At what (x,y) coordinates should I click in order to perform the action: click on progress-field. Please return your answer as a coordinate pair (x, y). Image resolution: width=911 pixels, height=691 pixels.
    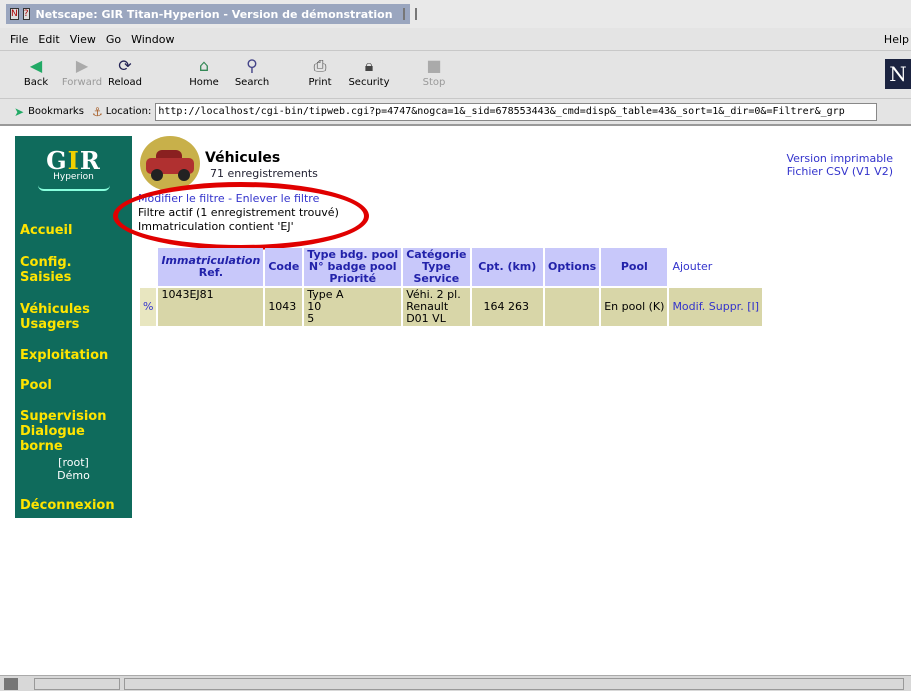
    Looking at the image, I should click on (77, 684).